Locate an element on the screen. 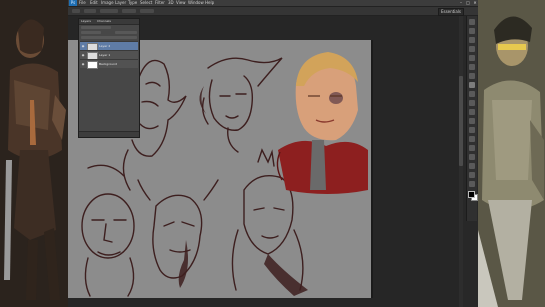  armored-warrior-figure is located at coordinates (34, 153).